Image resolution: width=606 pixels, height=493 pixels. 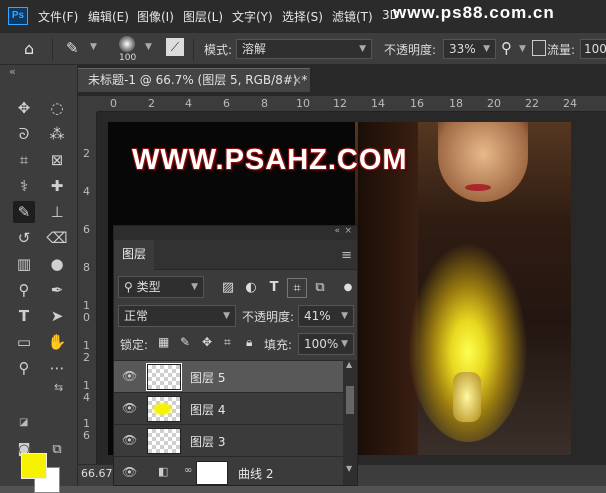 What do you see at coordinates (188, 470) in the screenshot?
I see `link-icon: ∞` at bounding box center [188, 470].